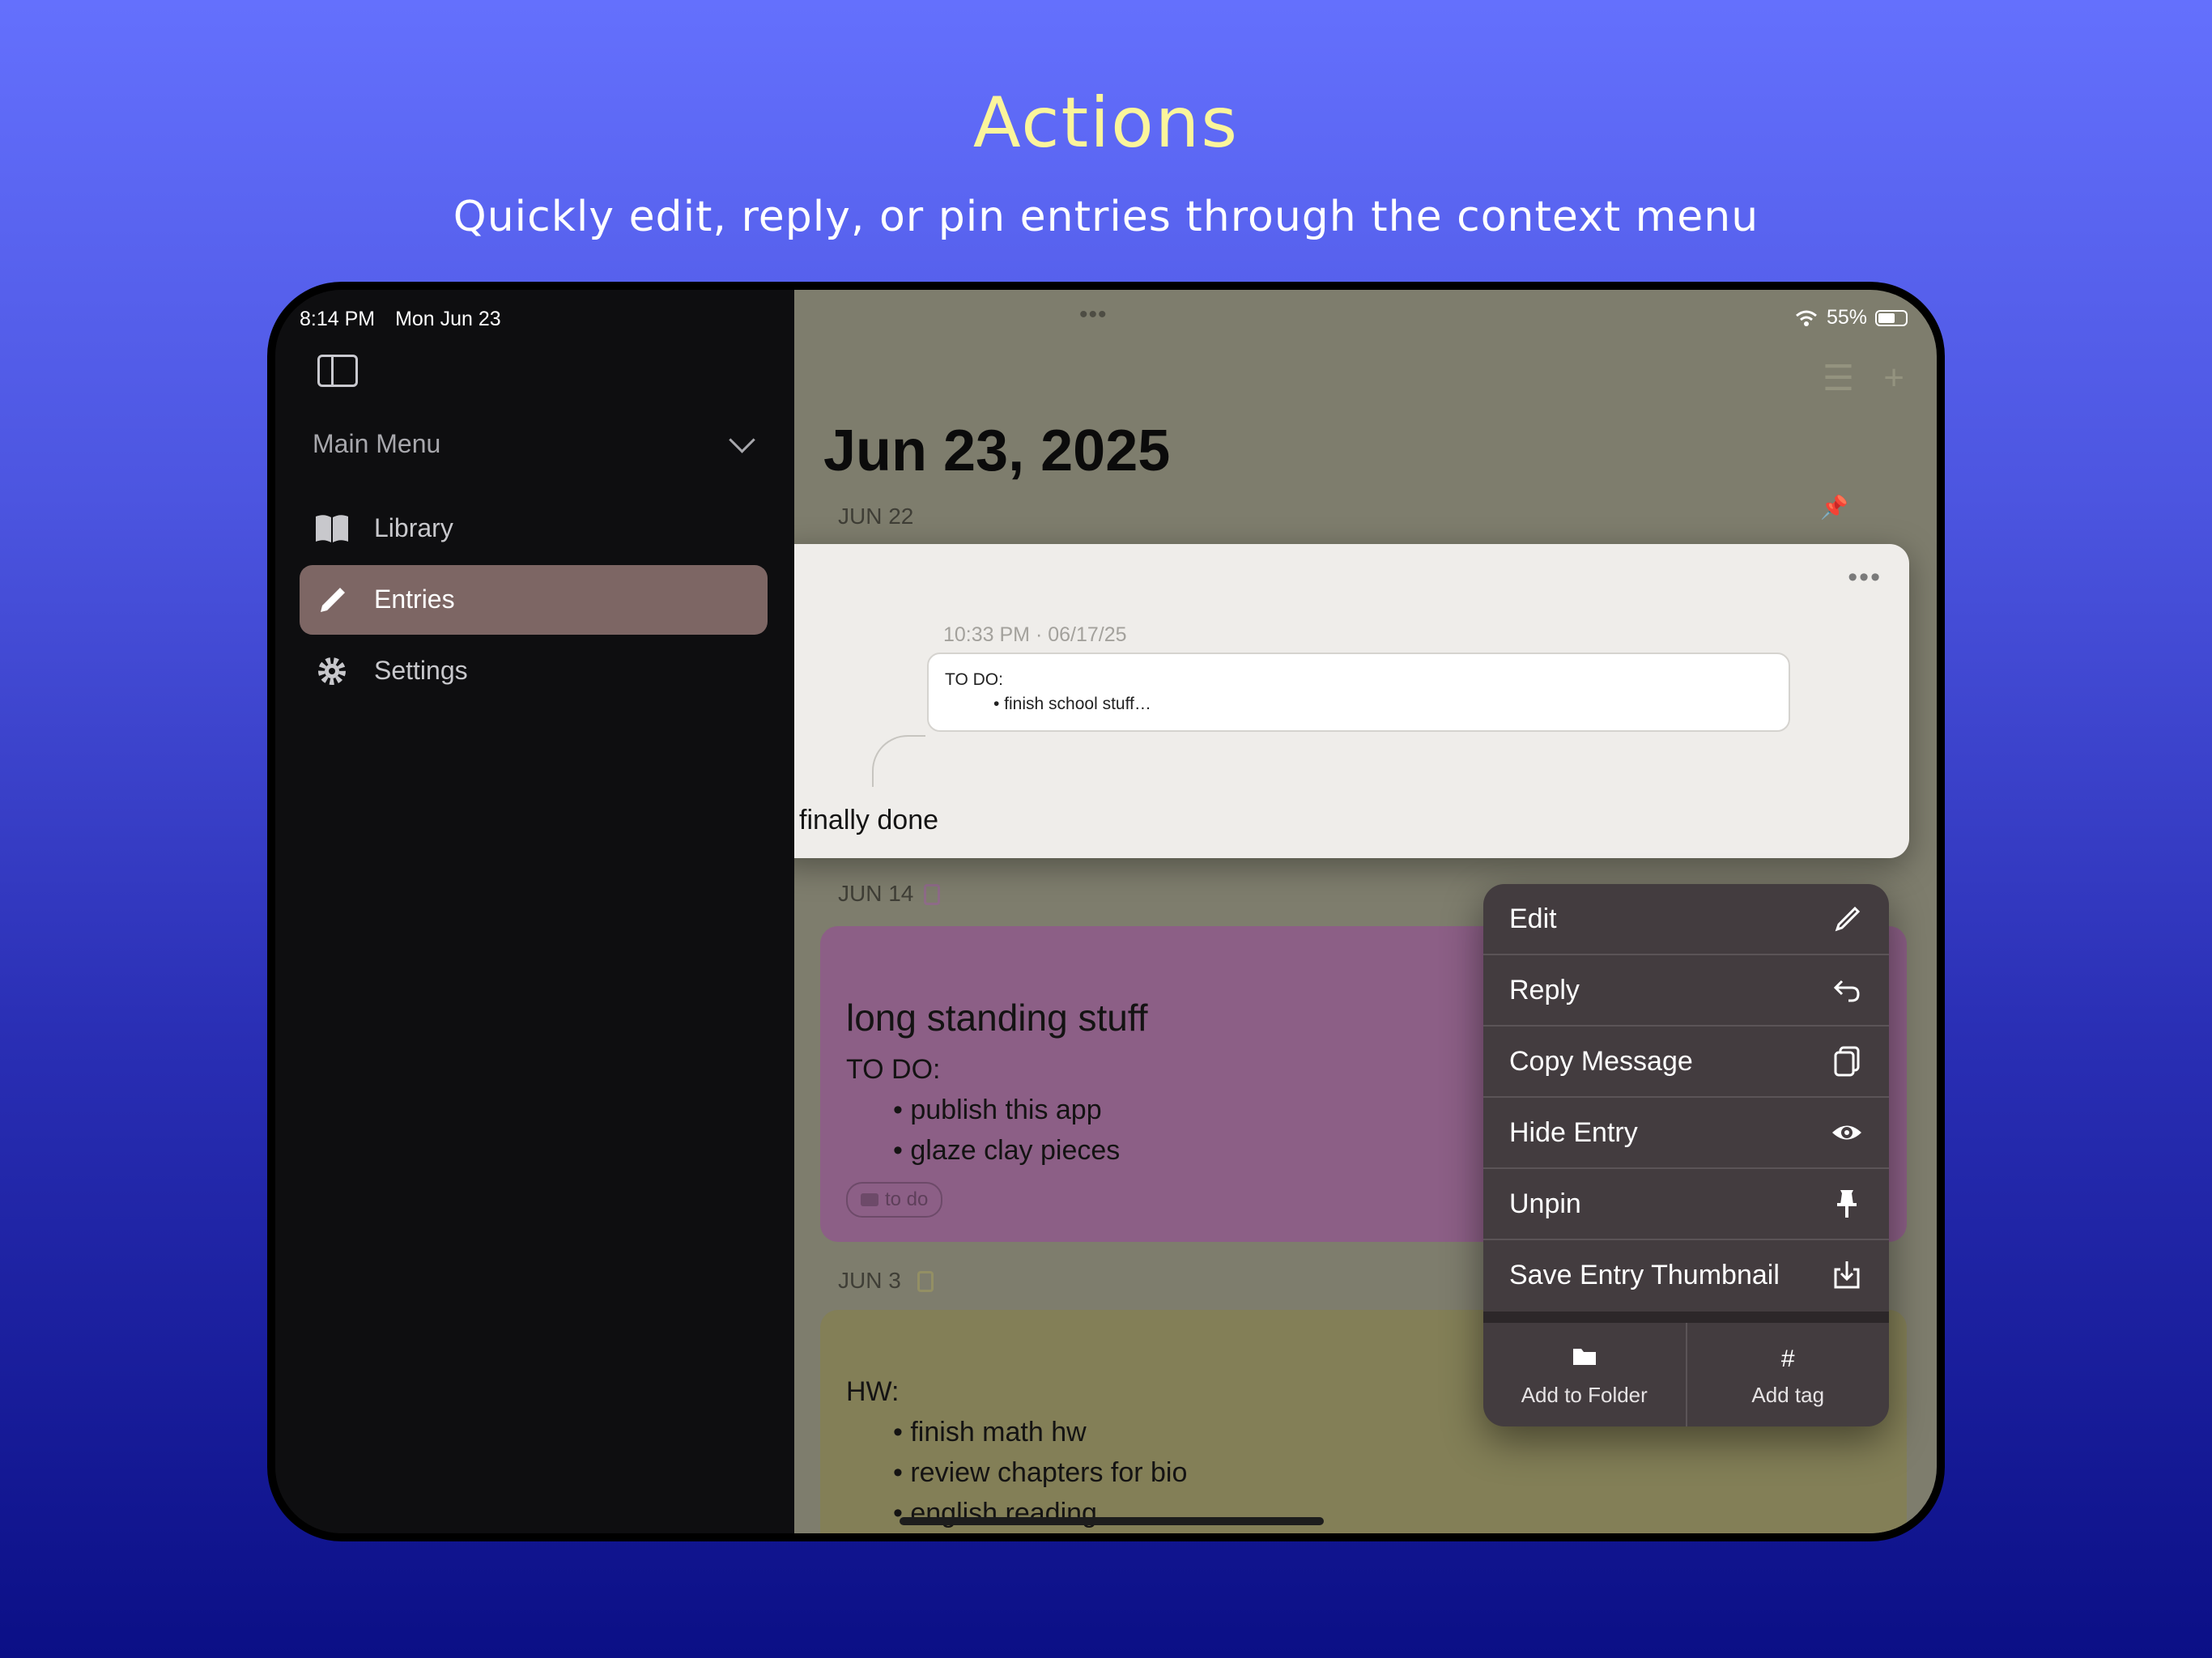 The image size is (2212, 1658). I want to click on battery-icon, so click(1892, 317).